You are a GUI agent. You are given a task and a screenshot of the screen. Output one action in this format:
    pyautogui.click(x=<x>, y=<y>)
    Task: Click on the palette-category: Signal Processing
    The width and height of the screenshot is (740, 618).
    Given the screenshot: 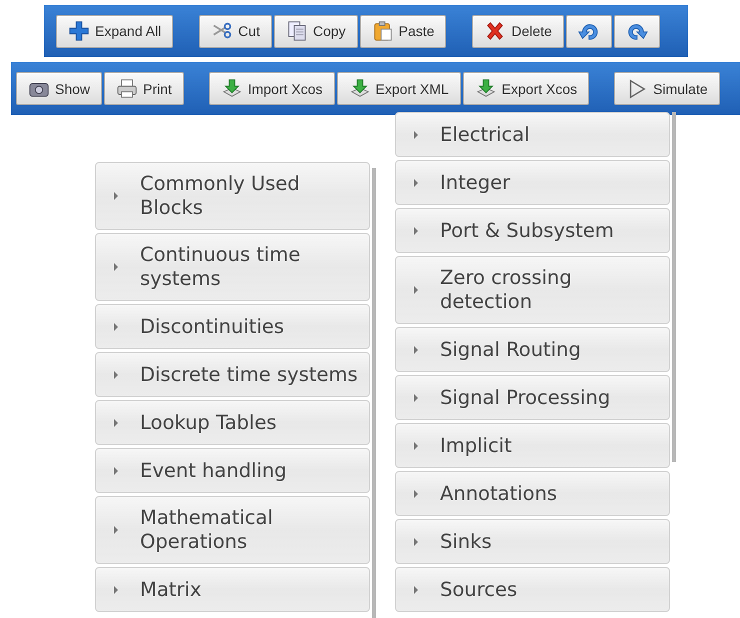 What is the action you would take?
    pyautogui.click(x=532, y=397)
    